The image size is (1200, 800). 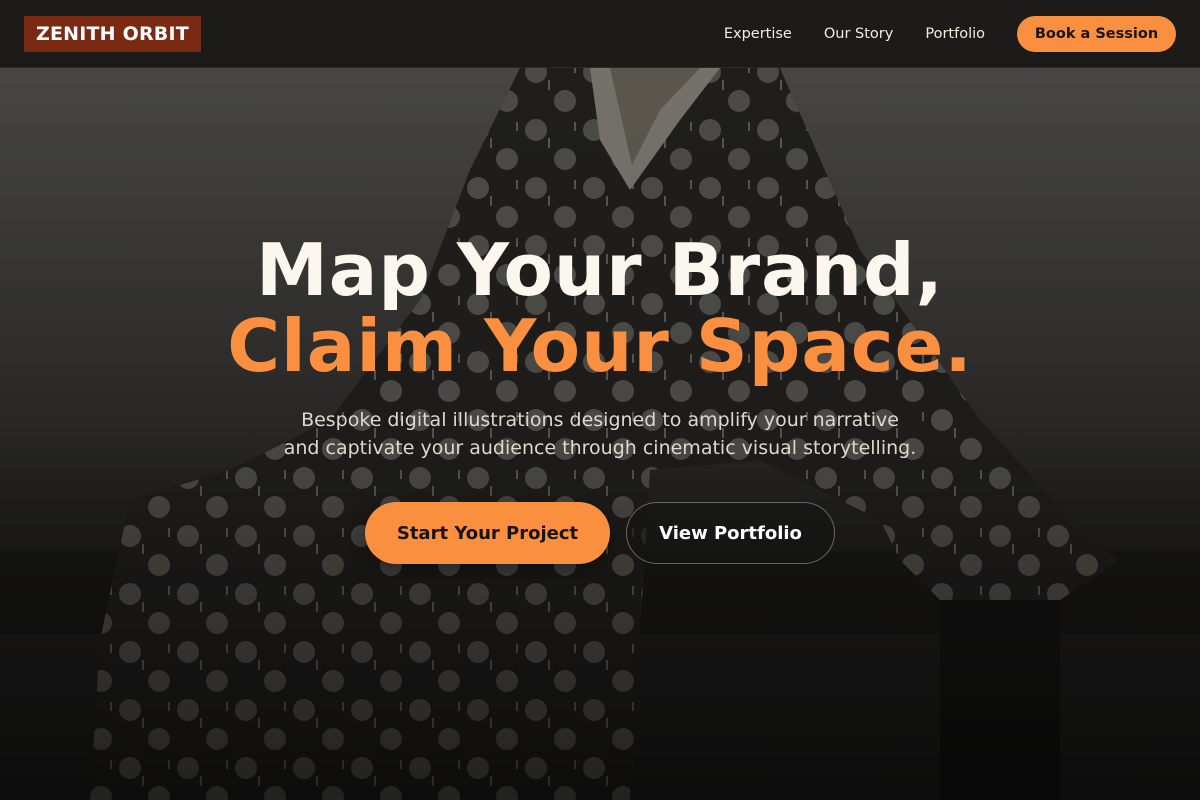 What do you see at coordinates (858, 34) in the screenshot?
I see `nav-link-our-story: Our Story` at bounding box center [858, 34].